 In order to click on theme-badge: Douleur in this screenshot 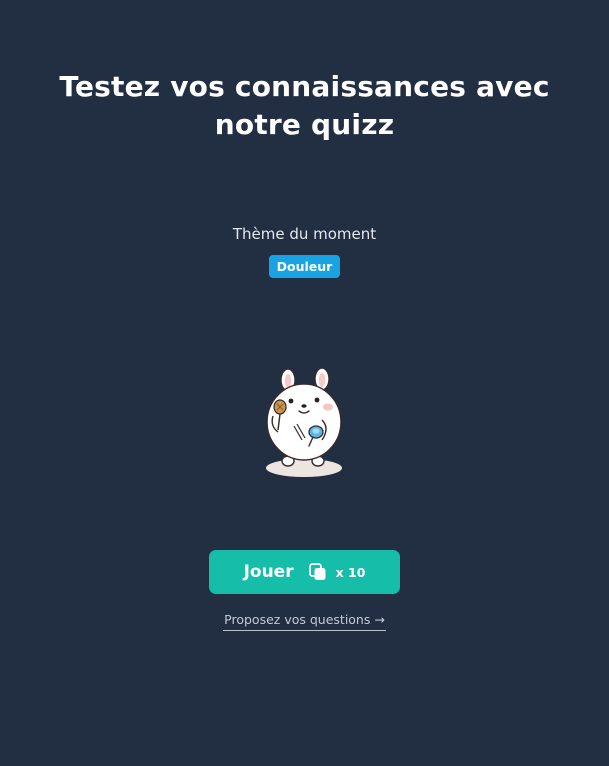, I will do `click(304, 266)`.